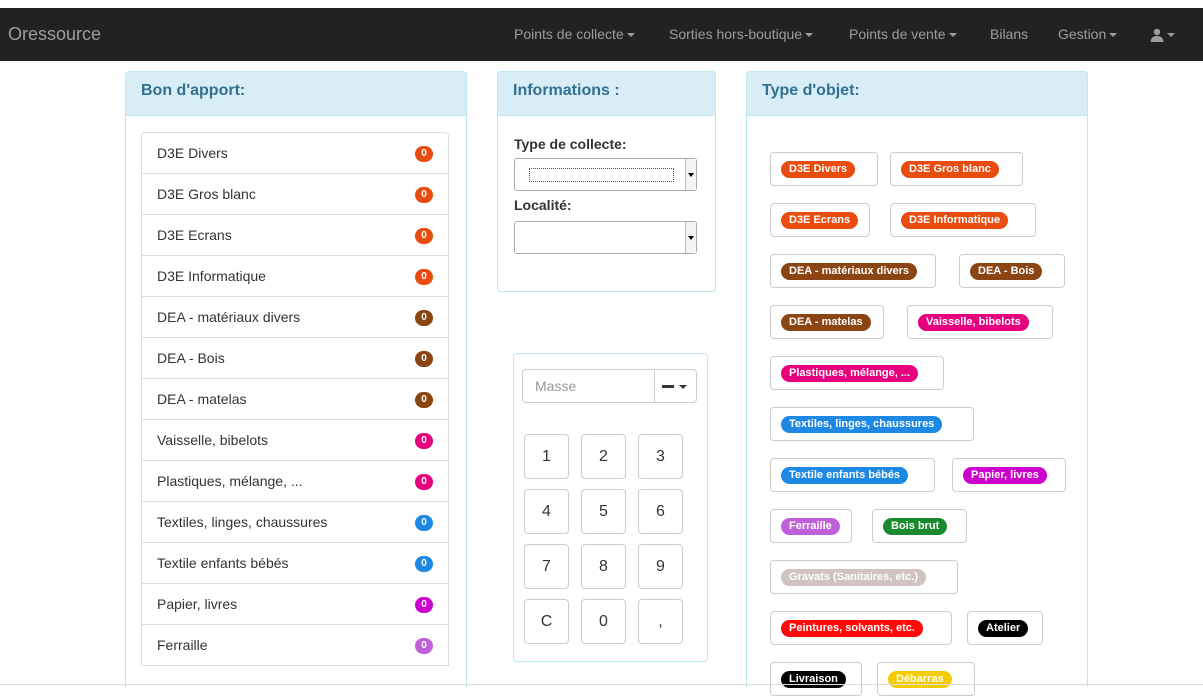  I want to click on nav-user-menu, so click(1162, 34).